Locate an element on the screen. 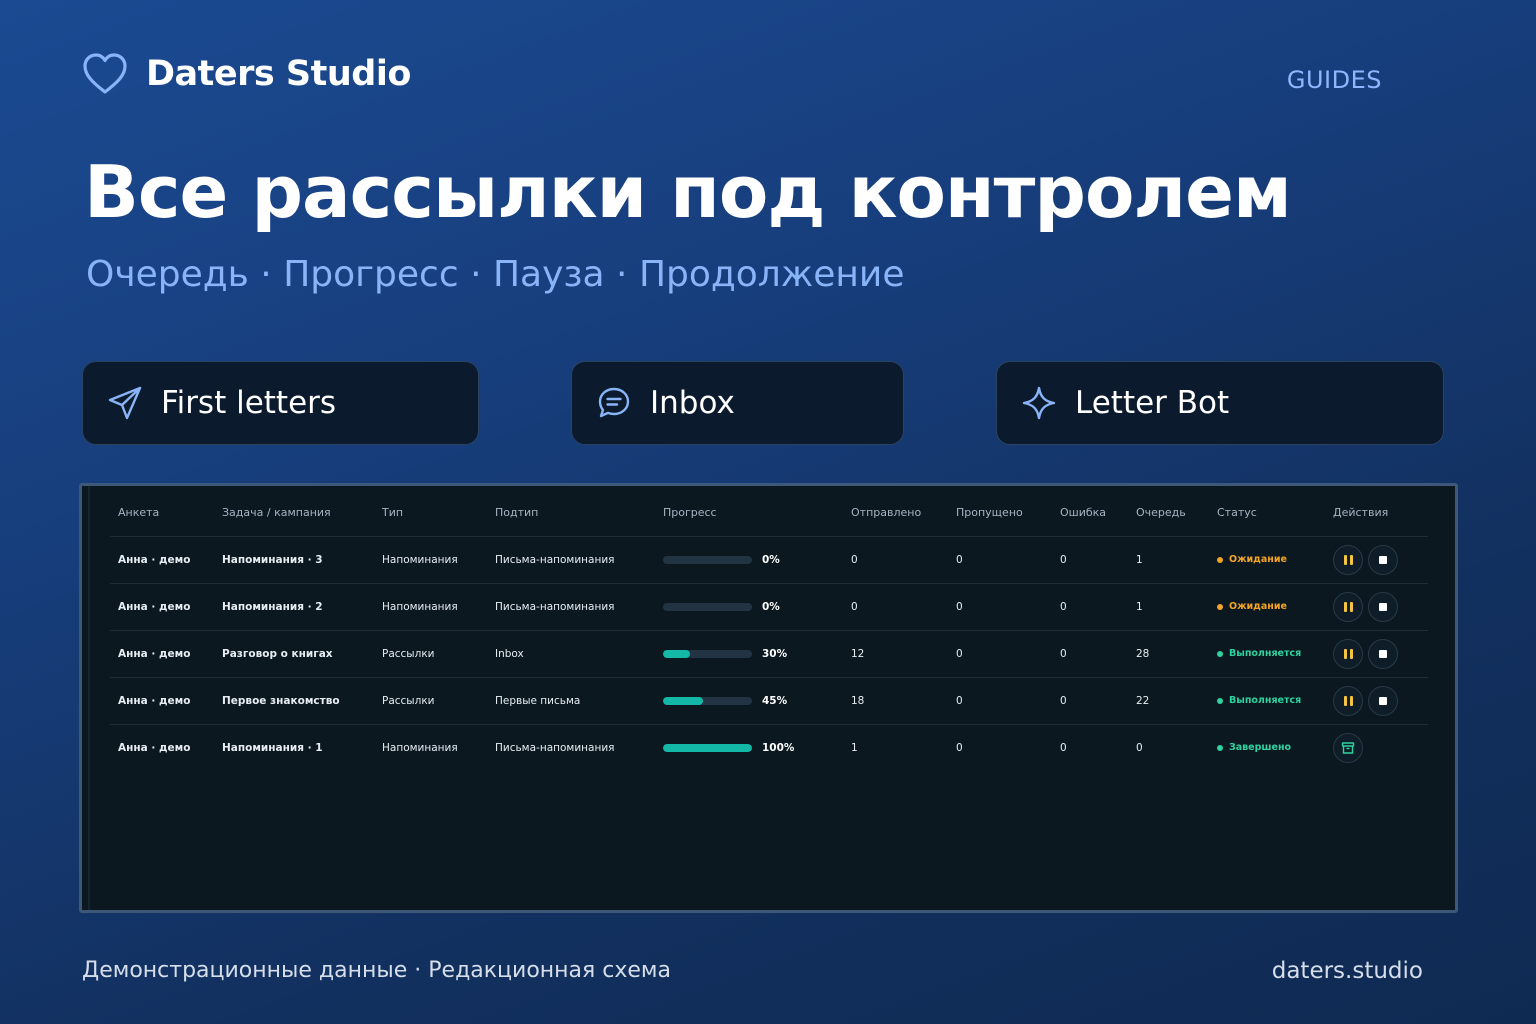  status-label: Ожидание is located at coordinates (1258, 606).